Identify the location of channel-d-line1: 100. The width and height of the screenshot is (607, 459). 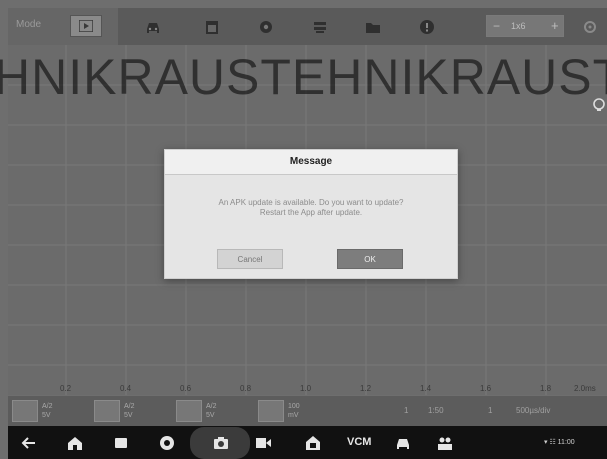
(294, 406).